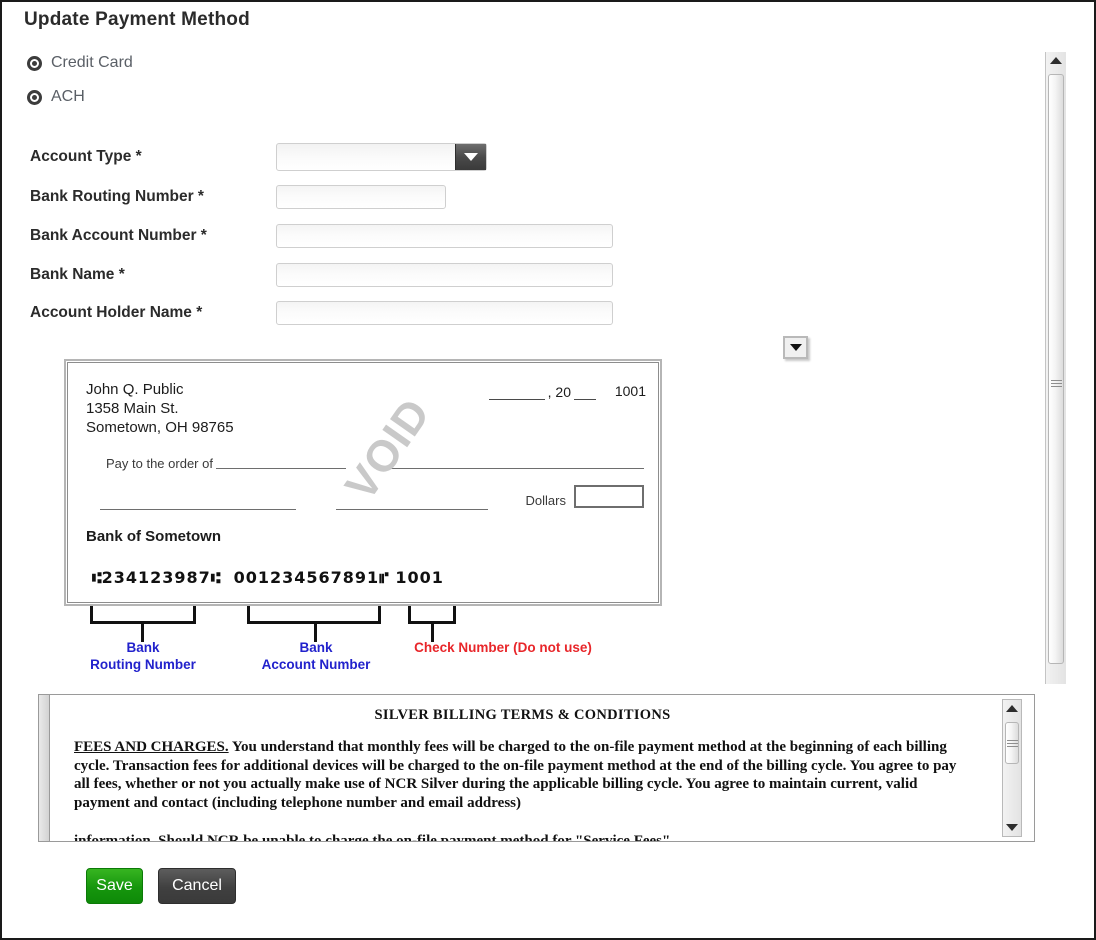 The image size is (1096, 940). Describe the element at coordinates (470, 157) in the screenshot. I see `chevron-down-icon` at that location.